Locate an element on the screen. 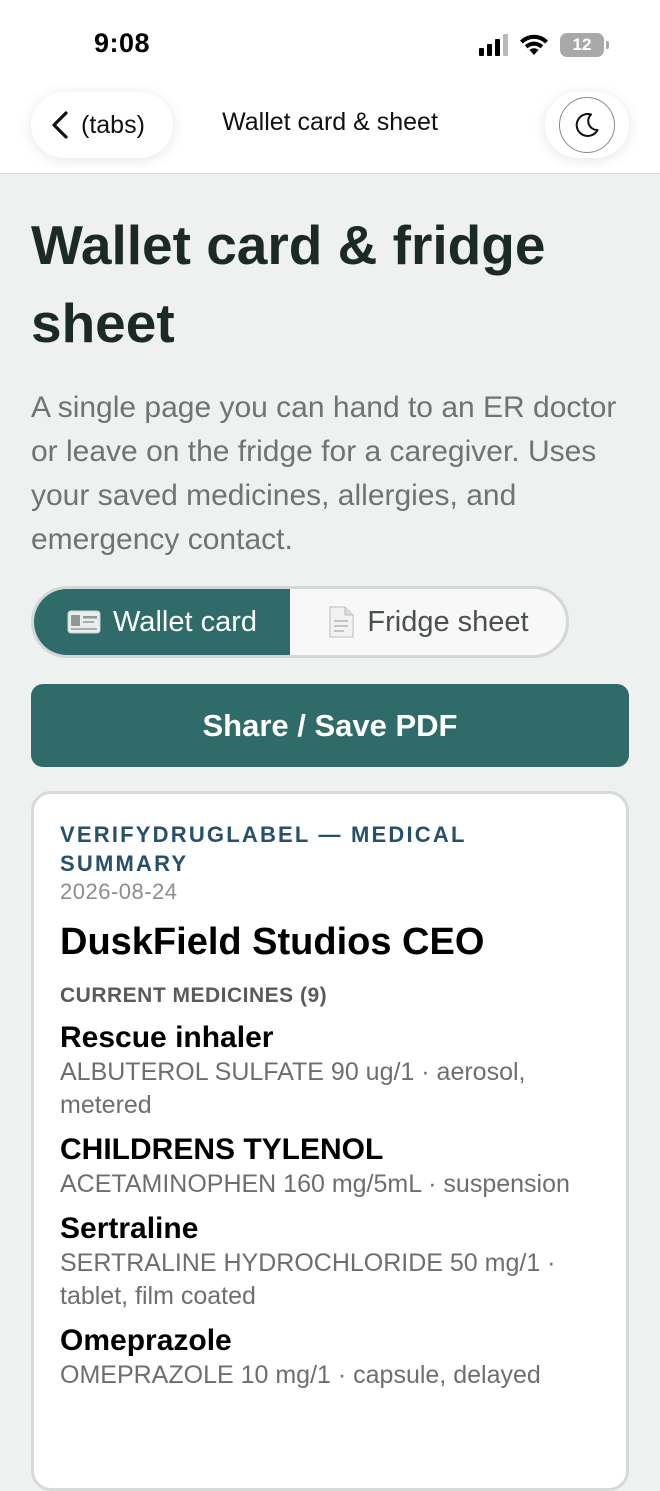 The image size is (660, 1491). cellular-signal-icon is located at coordinates (493, 45).